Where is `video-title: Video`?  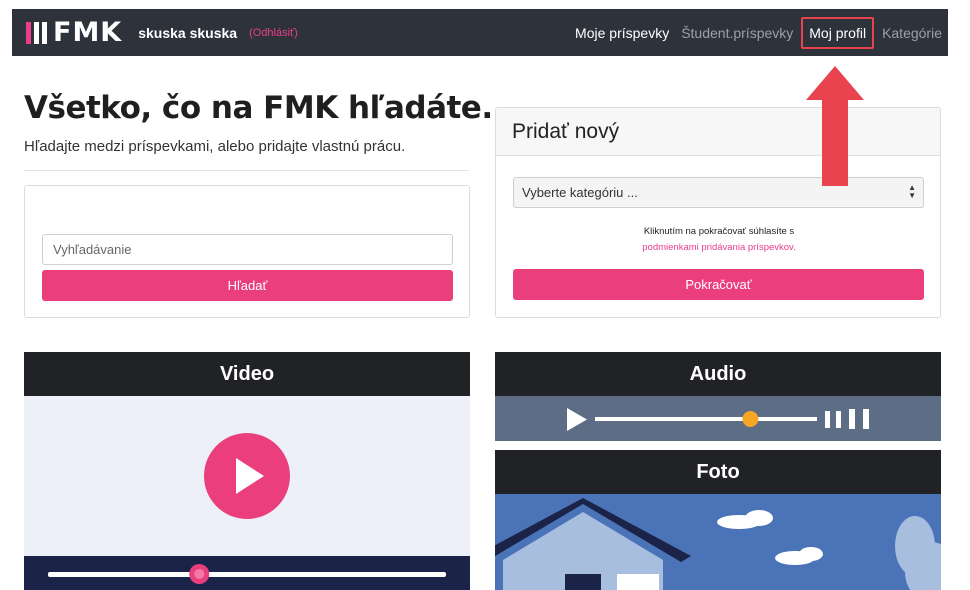 video-title: Video is located at coordinates (247, 373).